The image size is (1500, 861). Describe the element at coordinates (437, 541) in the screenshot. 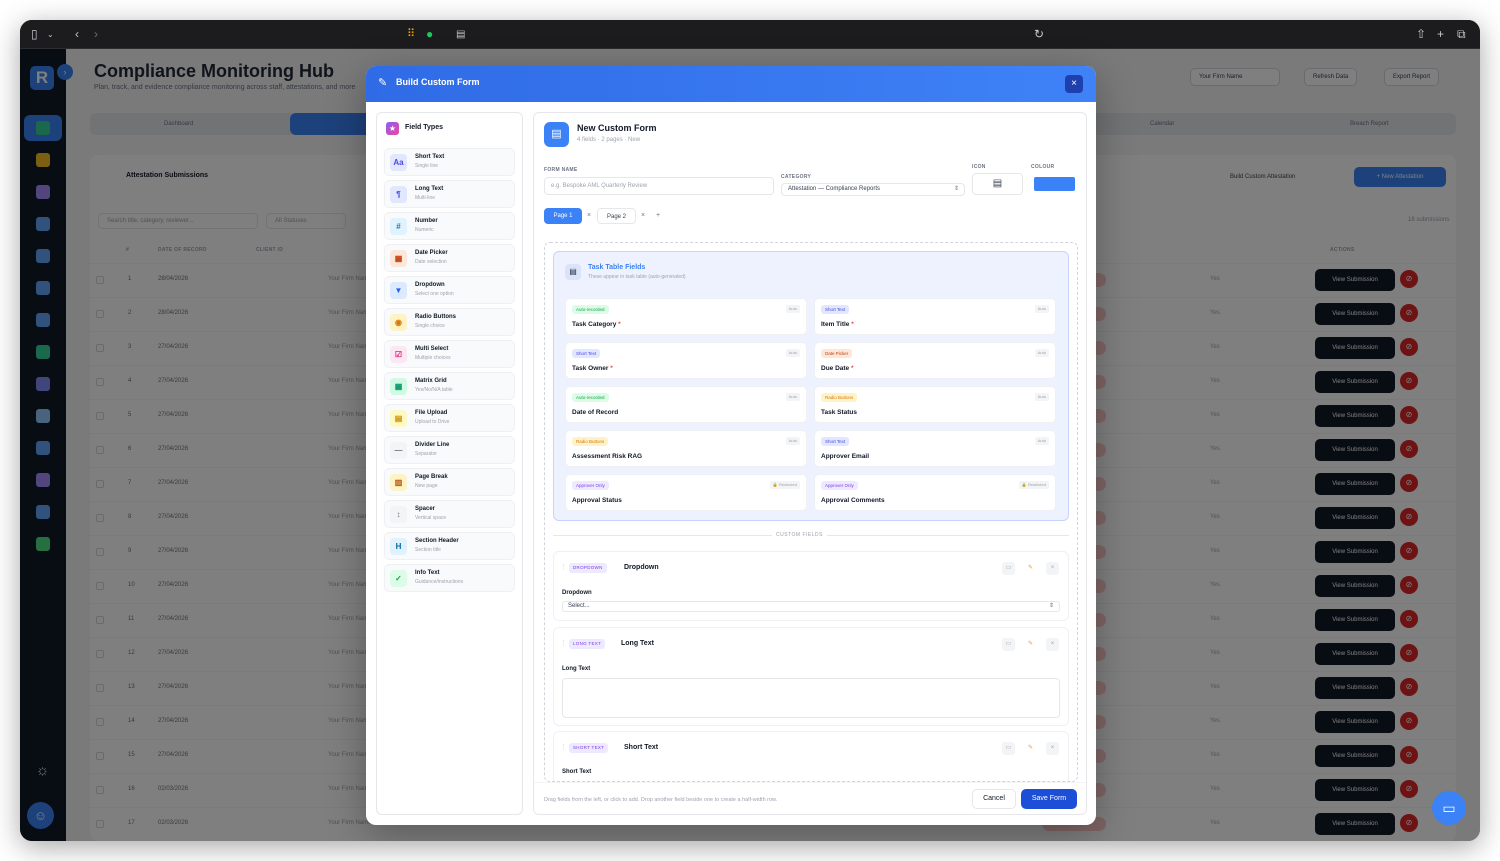

I see `field-type-label: Section Header` at that location.